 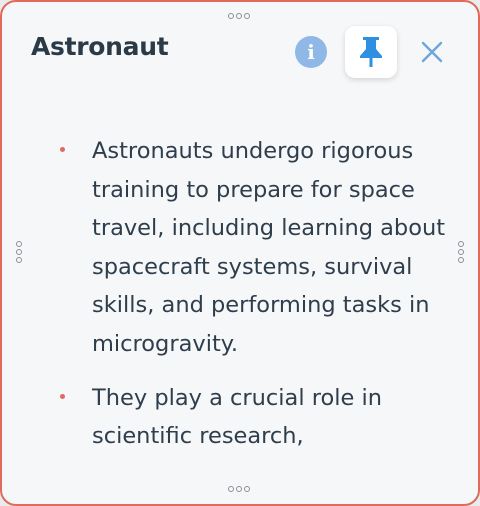 I want to click on info-button: i, so click(x=311, y=52).